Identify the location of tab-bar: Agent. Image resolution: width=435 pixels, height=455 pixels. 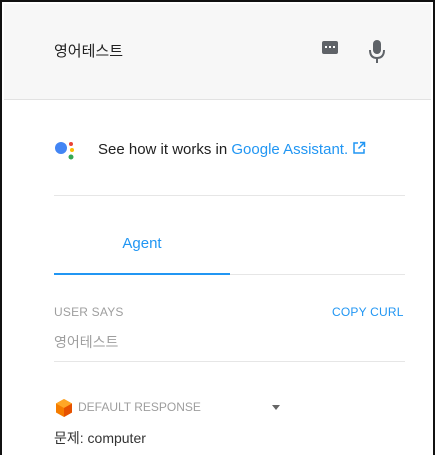
(229, 250).